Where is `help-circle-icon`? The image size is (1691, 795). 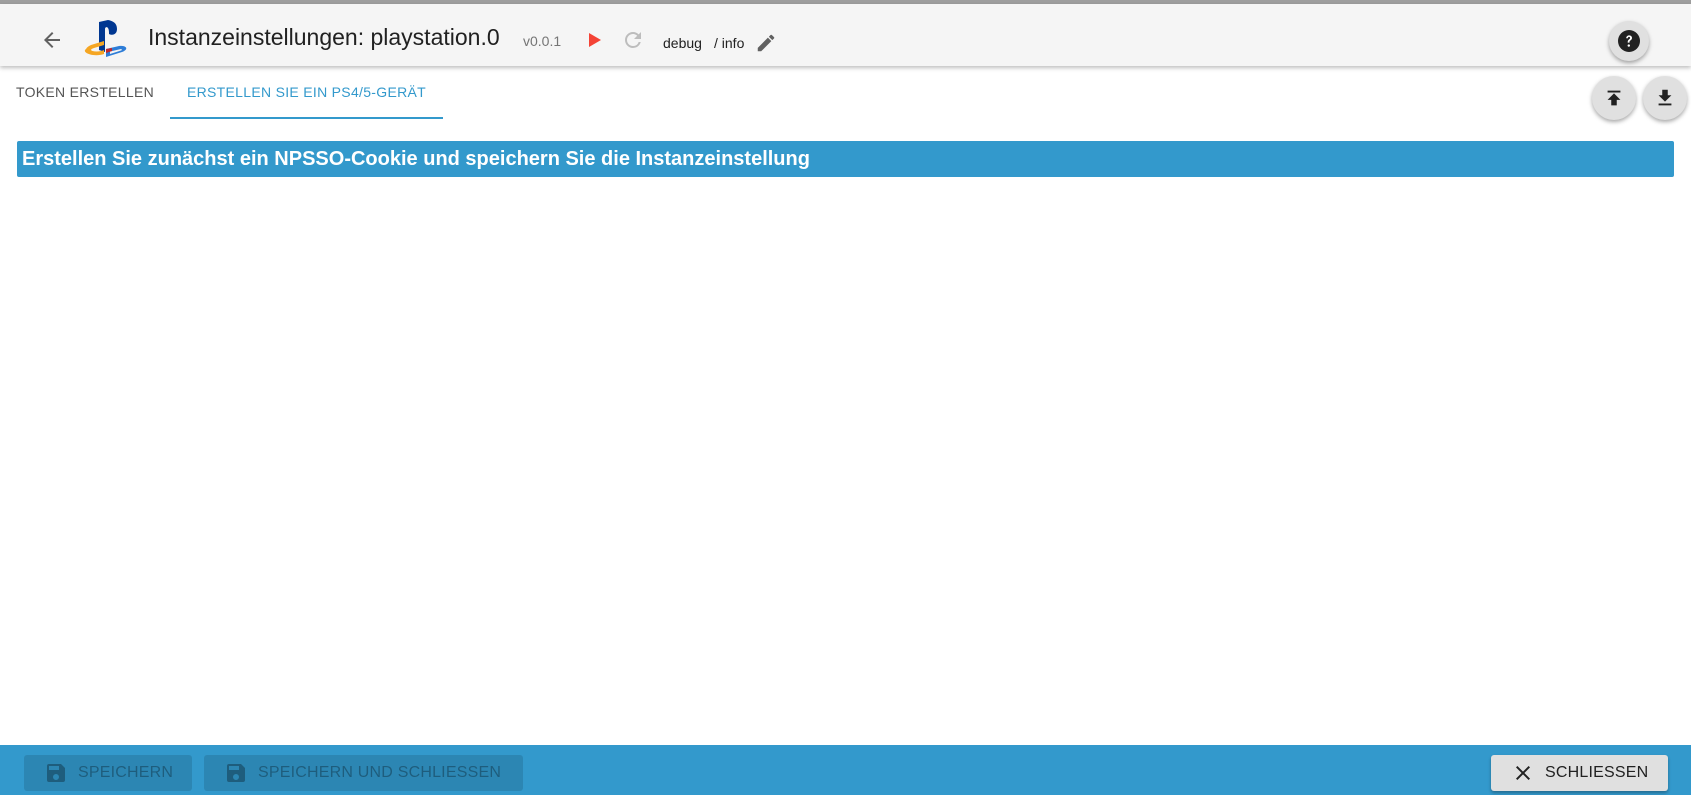 help-circle-icon is located at coordinates (1629, 41).